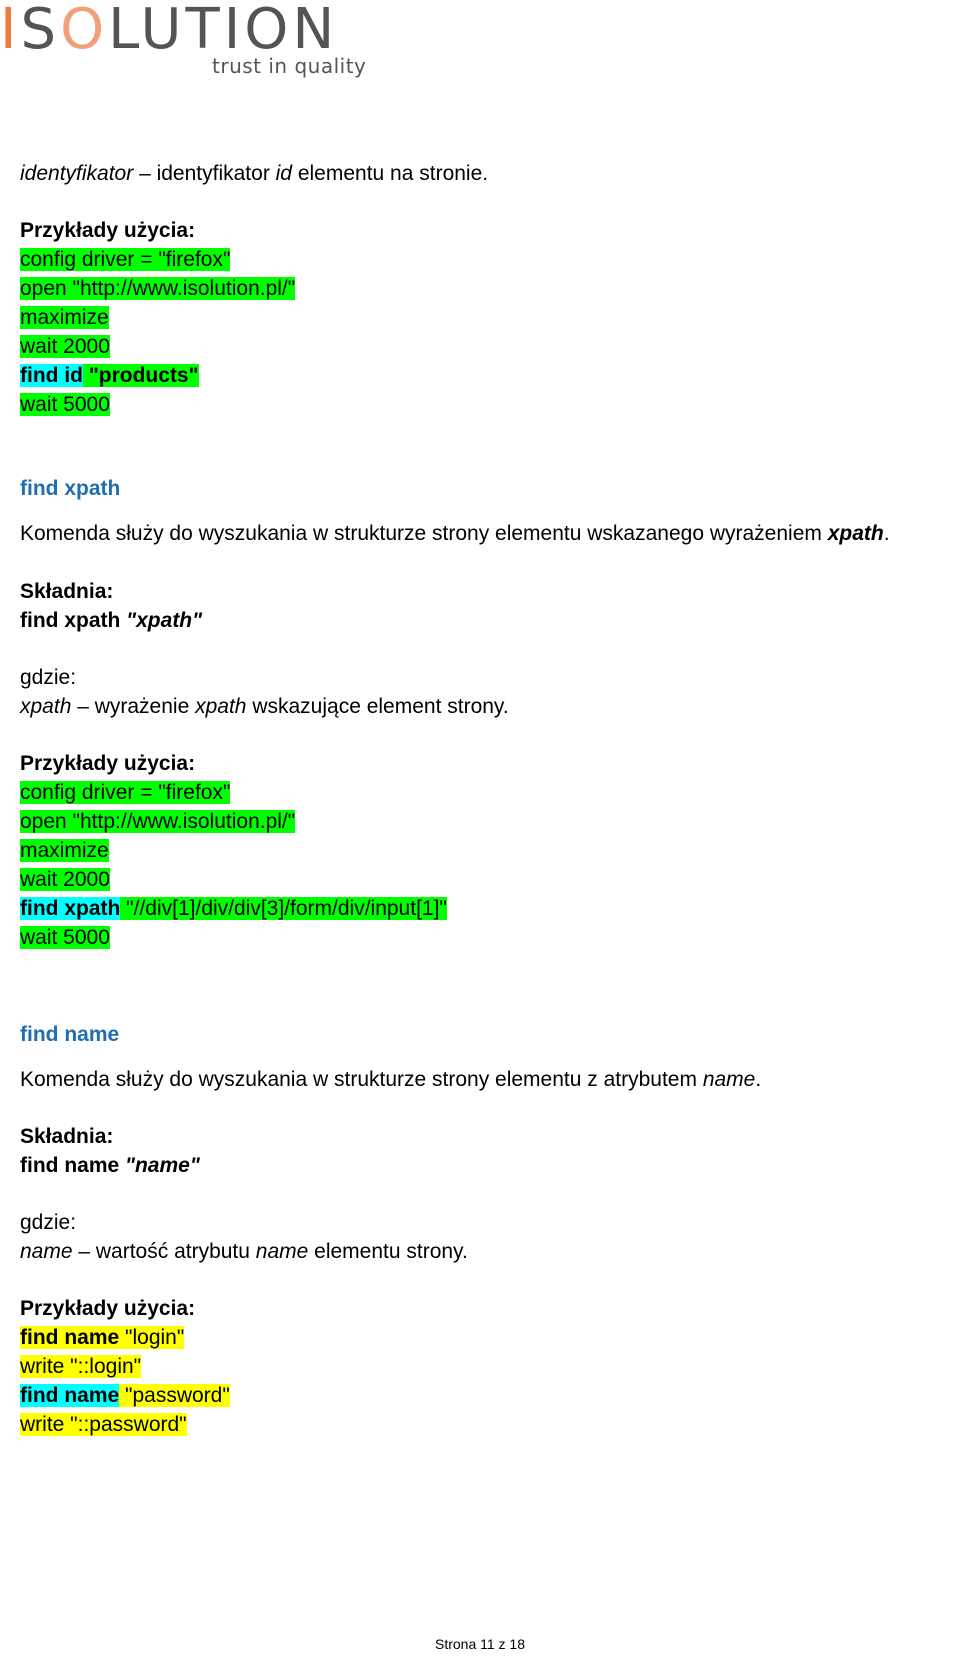 Image resolution: width=960 pixels, height=1656 pixels. I want to click on logo-tagline: trust in quality, so click(289, 66).